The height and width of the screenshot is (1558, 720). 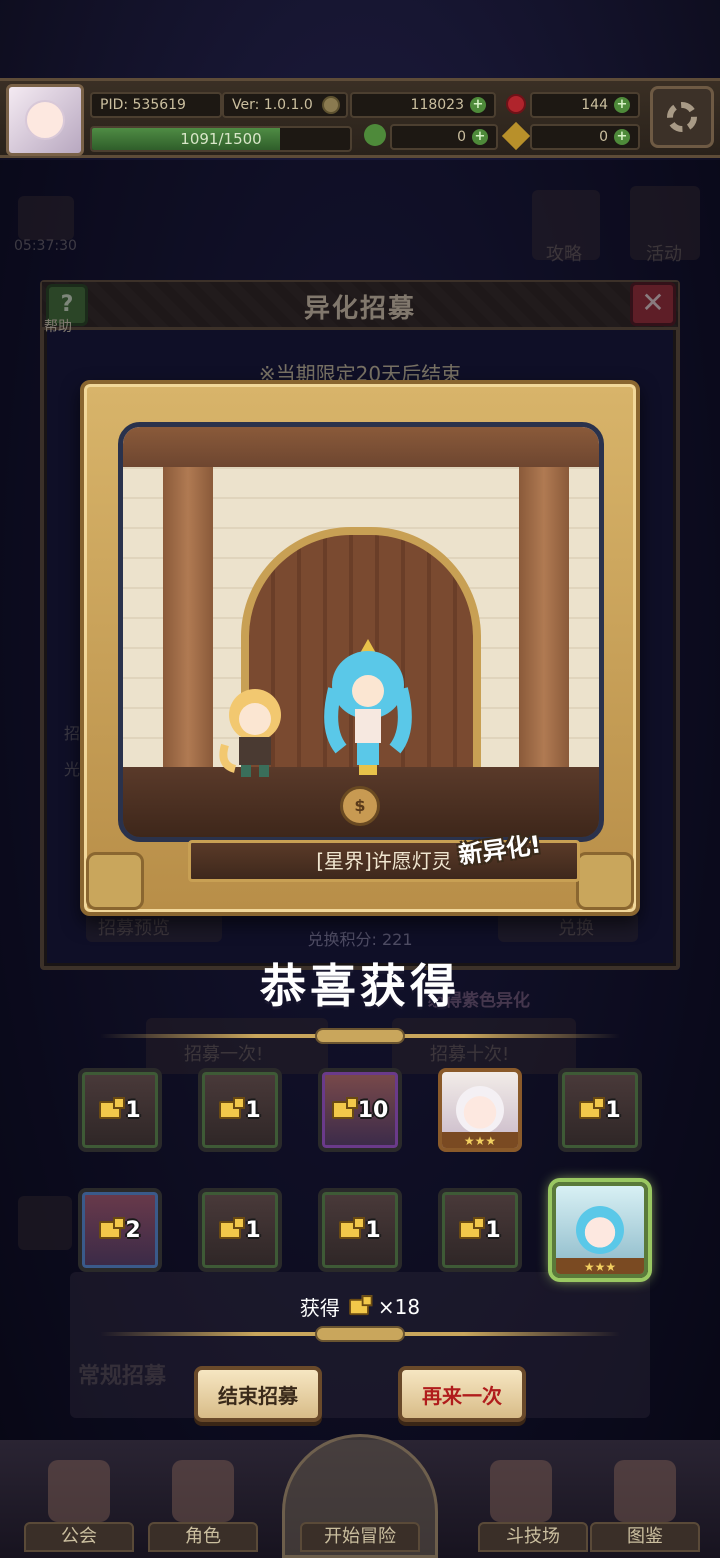 What do you see at coordinates (360, 1537) in the screenshot?
I see `nav-adventure: 开始冒险` at bounding box center [360, 1537].